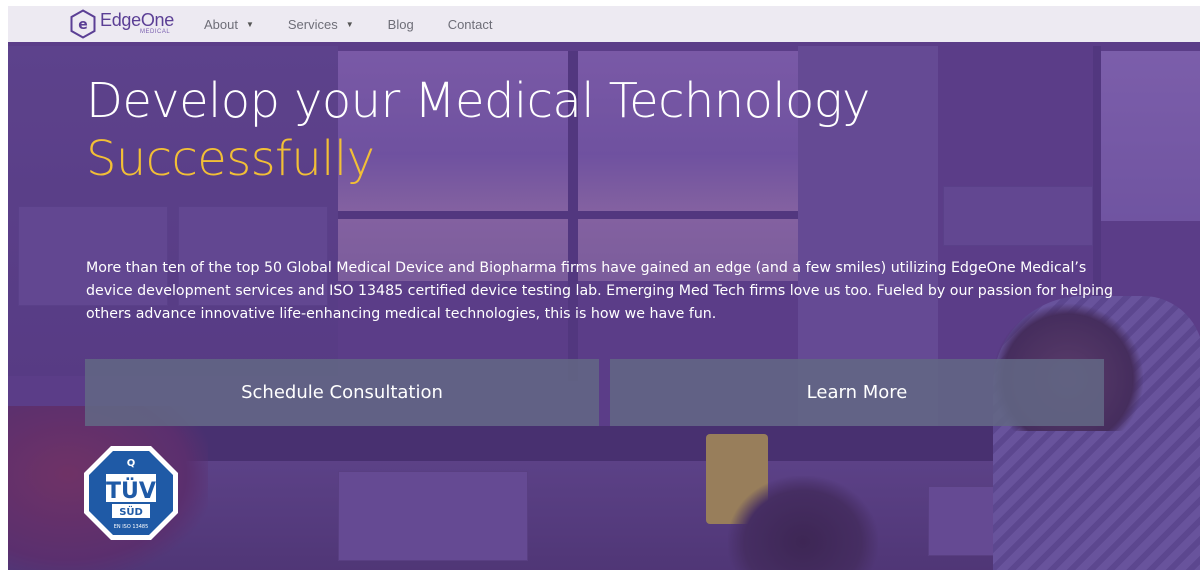 This screenshot has height=570, width=1200. I want to click on nav-item-label: Contact, so click(470, 24).